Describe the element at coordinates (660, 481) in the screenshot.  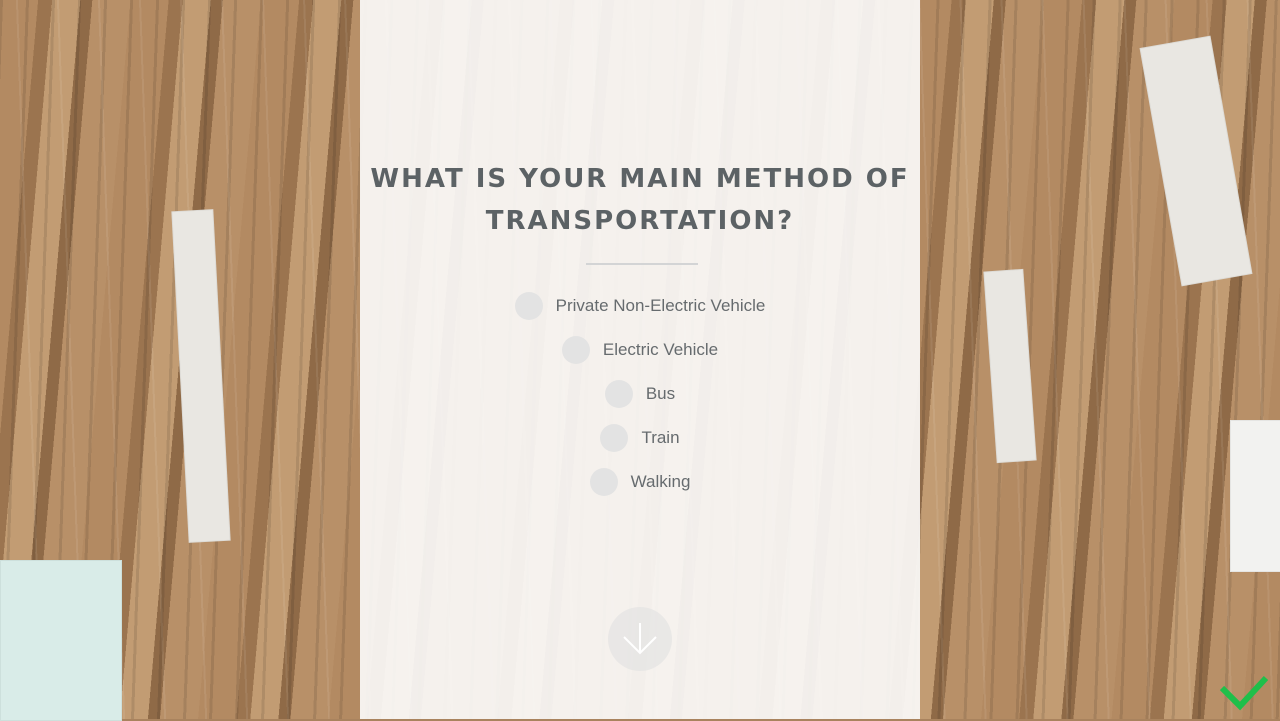
I see `option-label: Walking` at that location.